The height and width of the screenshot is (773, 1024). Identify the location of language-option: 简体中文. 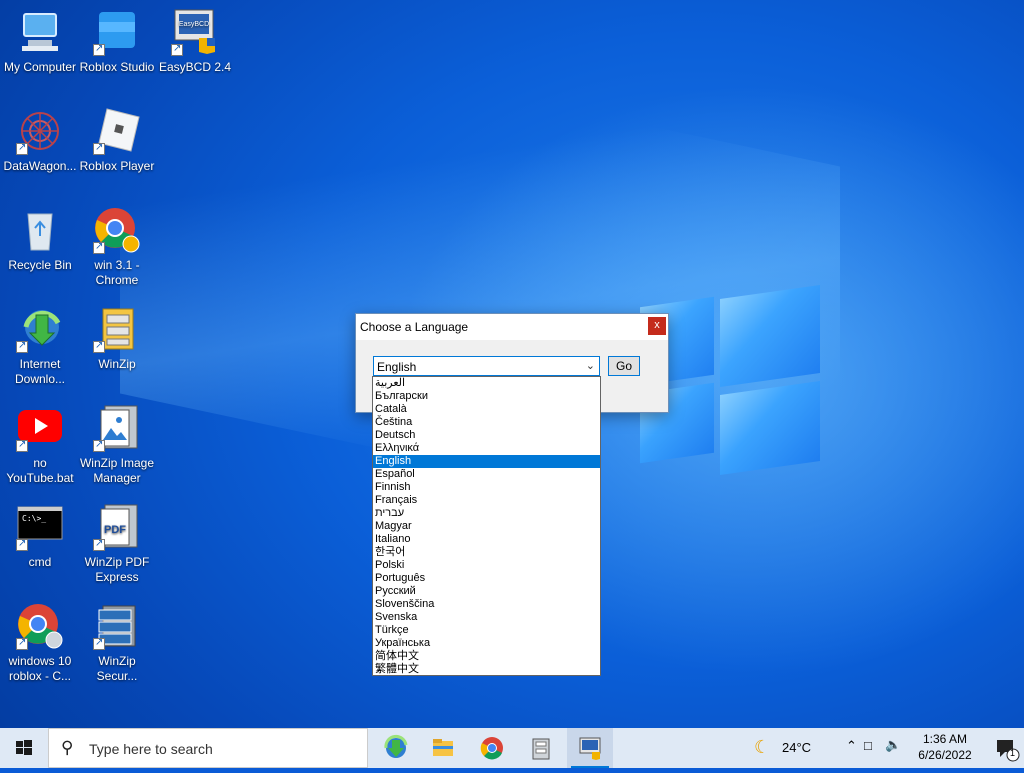
(486, 656).